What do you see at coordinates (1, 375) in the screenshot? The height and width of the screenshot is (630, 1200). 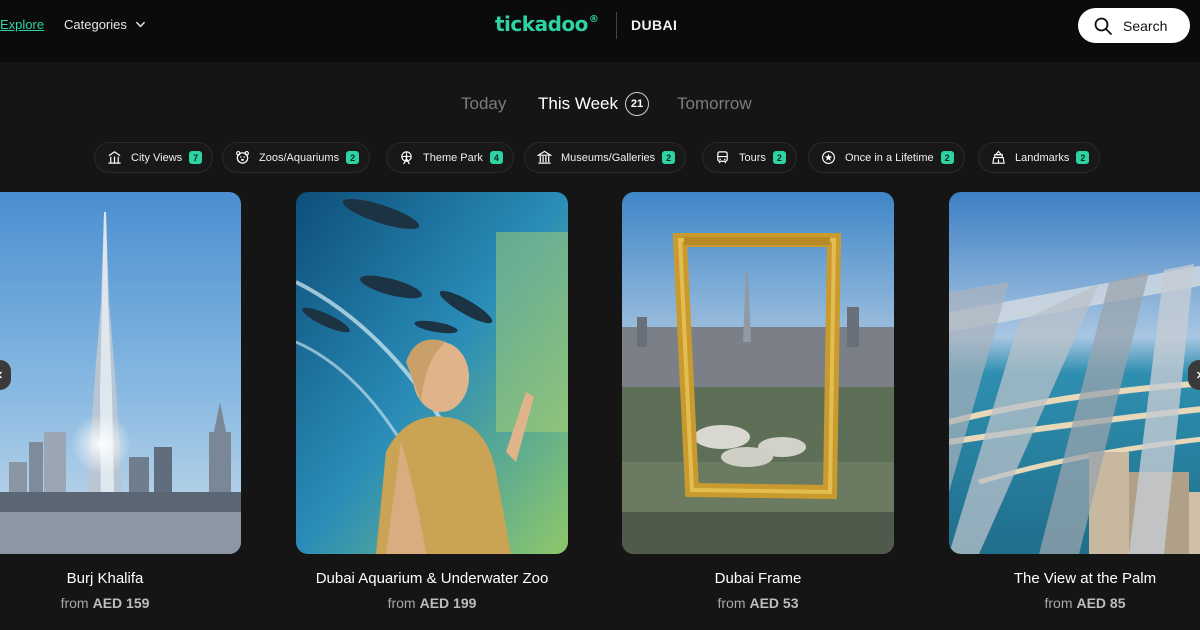 I see `chevron-left-icon` at bounding box center [1, 375].